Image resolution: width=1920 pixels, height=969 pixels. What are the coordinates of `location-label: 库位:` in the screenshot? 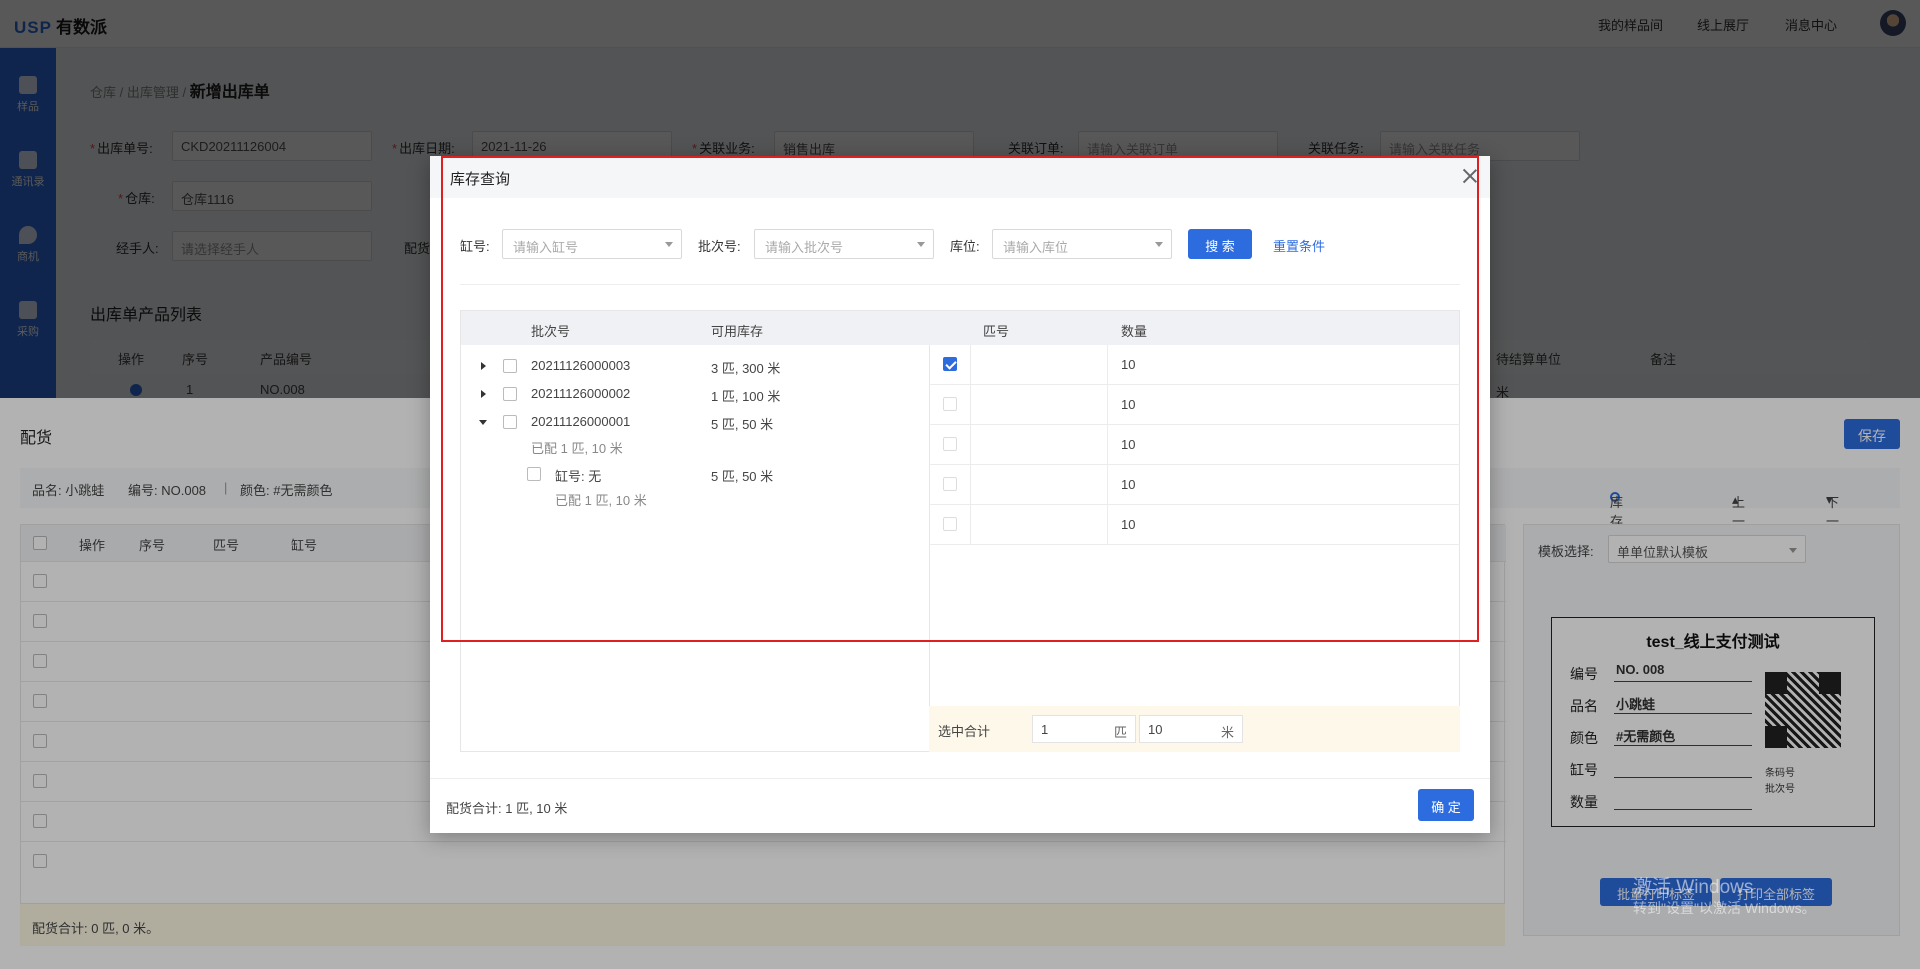 It's located at (965, 246).